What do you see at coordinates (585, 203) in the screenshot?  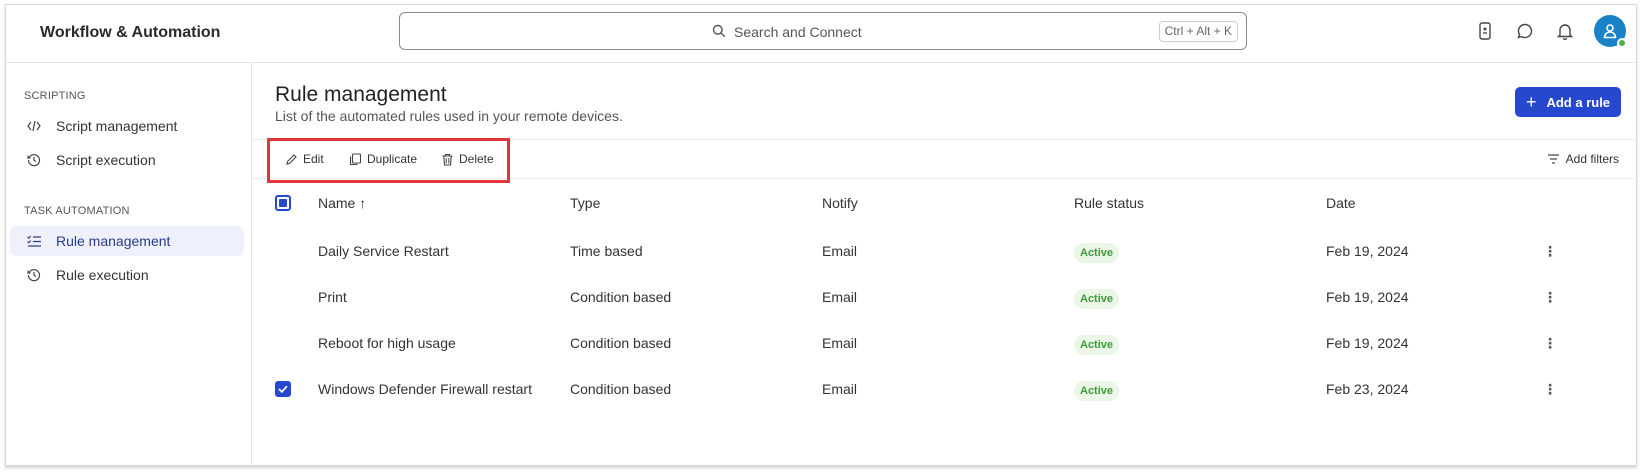 I see `column-header-type: Type` at bounding box center [585, 203].